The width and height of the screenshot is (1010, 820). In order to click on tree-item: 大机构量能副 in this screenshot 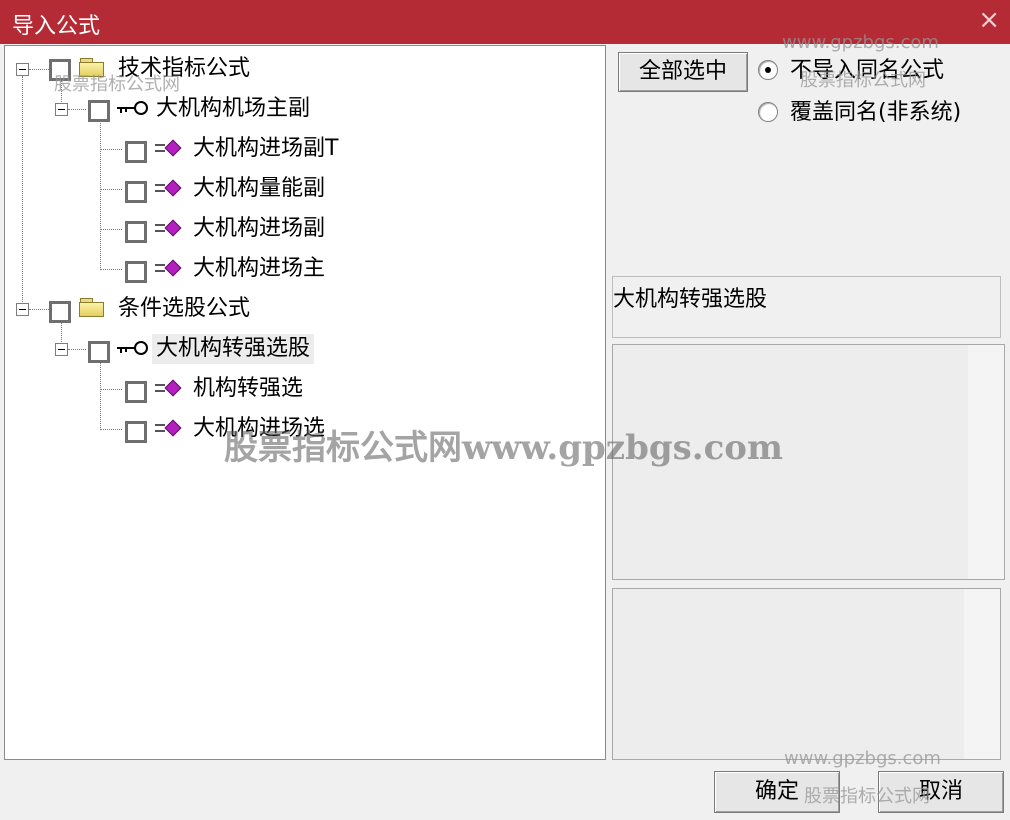, I will do `click(195, 190)`.